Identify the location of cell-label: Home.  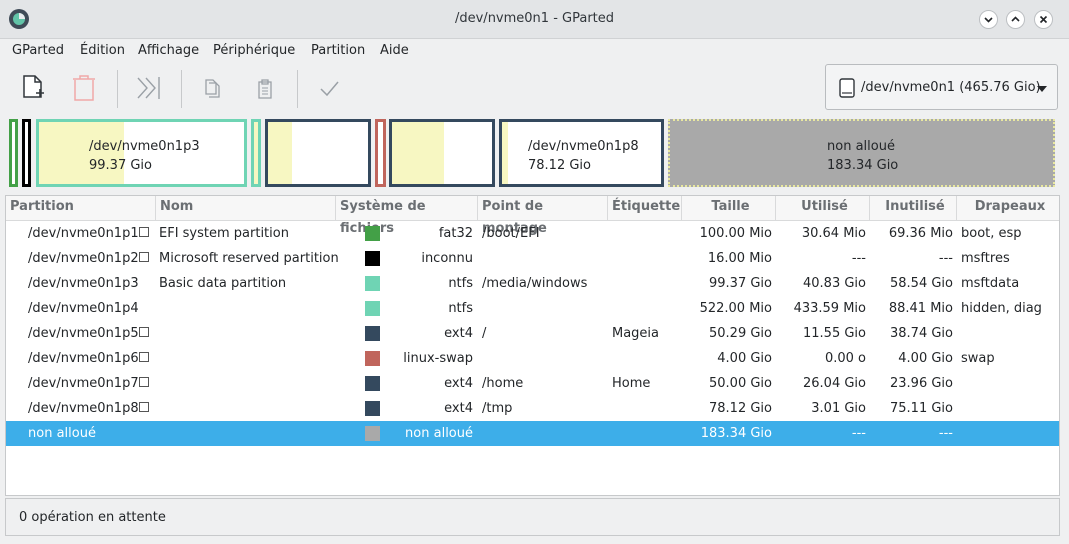
(631, 383).